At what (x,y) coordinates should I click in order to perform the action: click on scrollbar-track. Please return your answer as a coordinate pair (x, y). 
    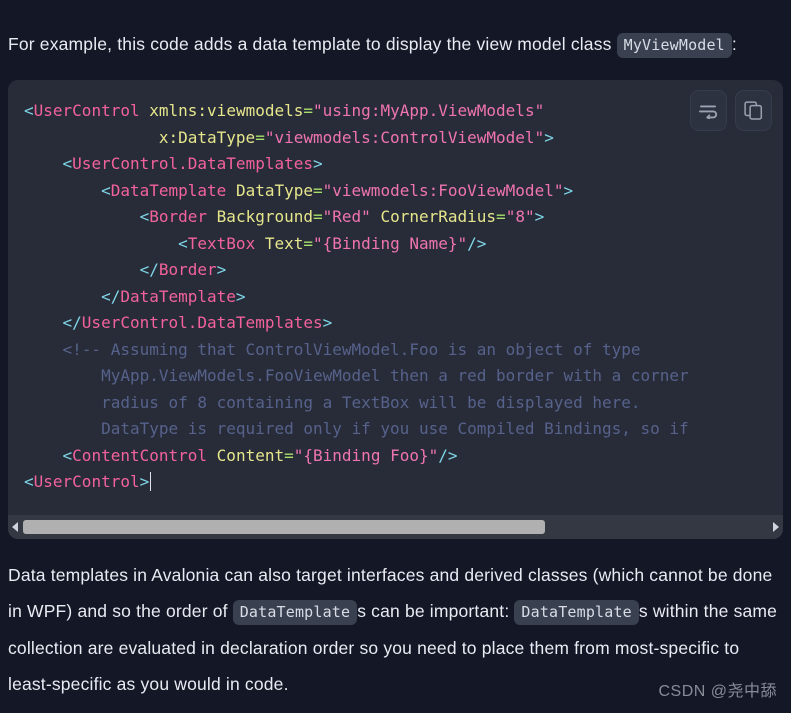
    Looking at the image, I should click on (395, 527).